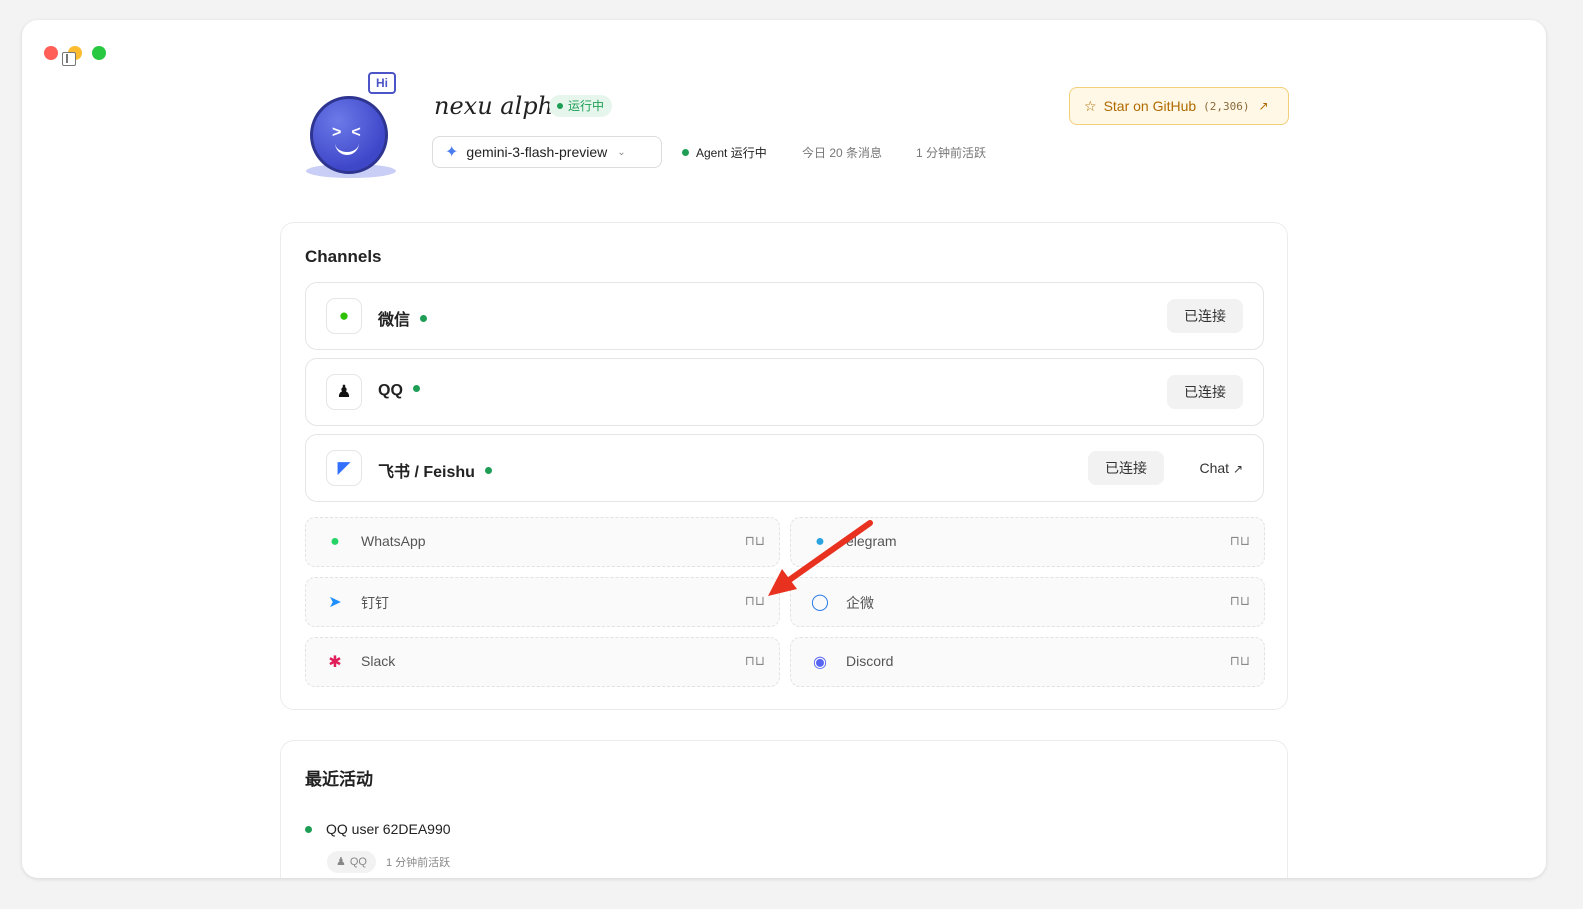 Image resolution: width=1583 pixels, height=909 pixels. Describe the element at coordinates (1027, 542) in the screenshot. I see `channel-tile-telegram: ● elegram ⊓⊔` at that location.